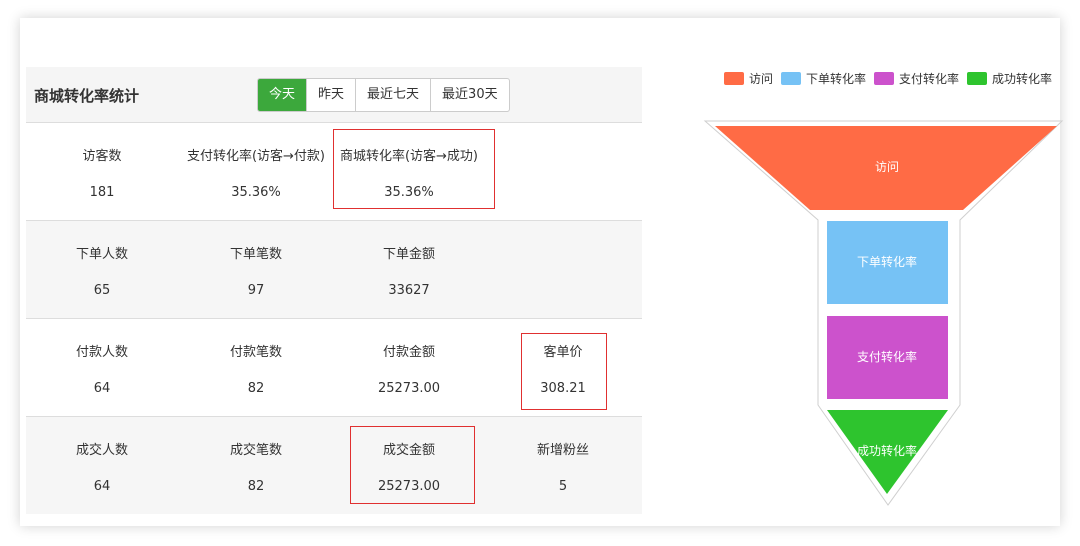 This screenshot has height=546, width=1080. I want to click on stat-label: 成交金额, so click(408, 450).